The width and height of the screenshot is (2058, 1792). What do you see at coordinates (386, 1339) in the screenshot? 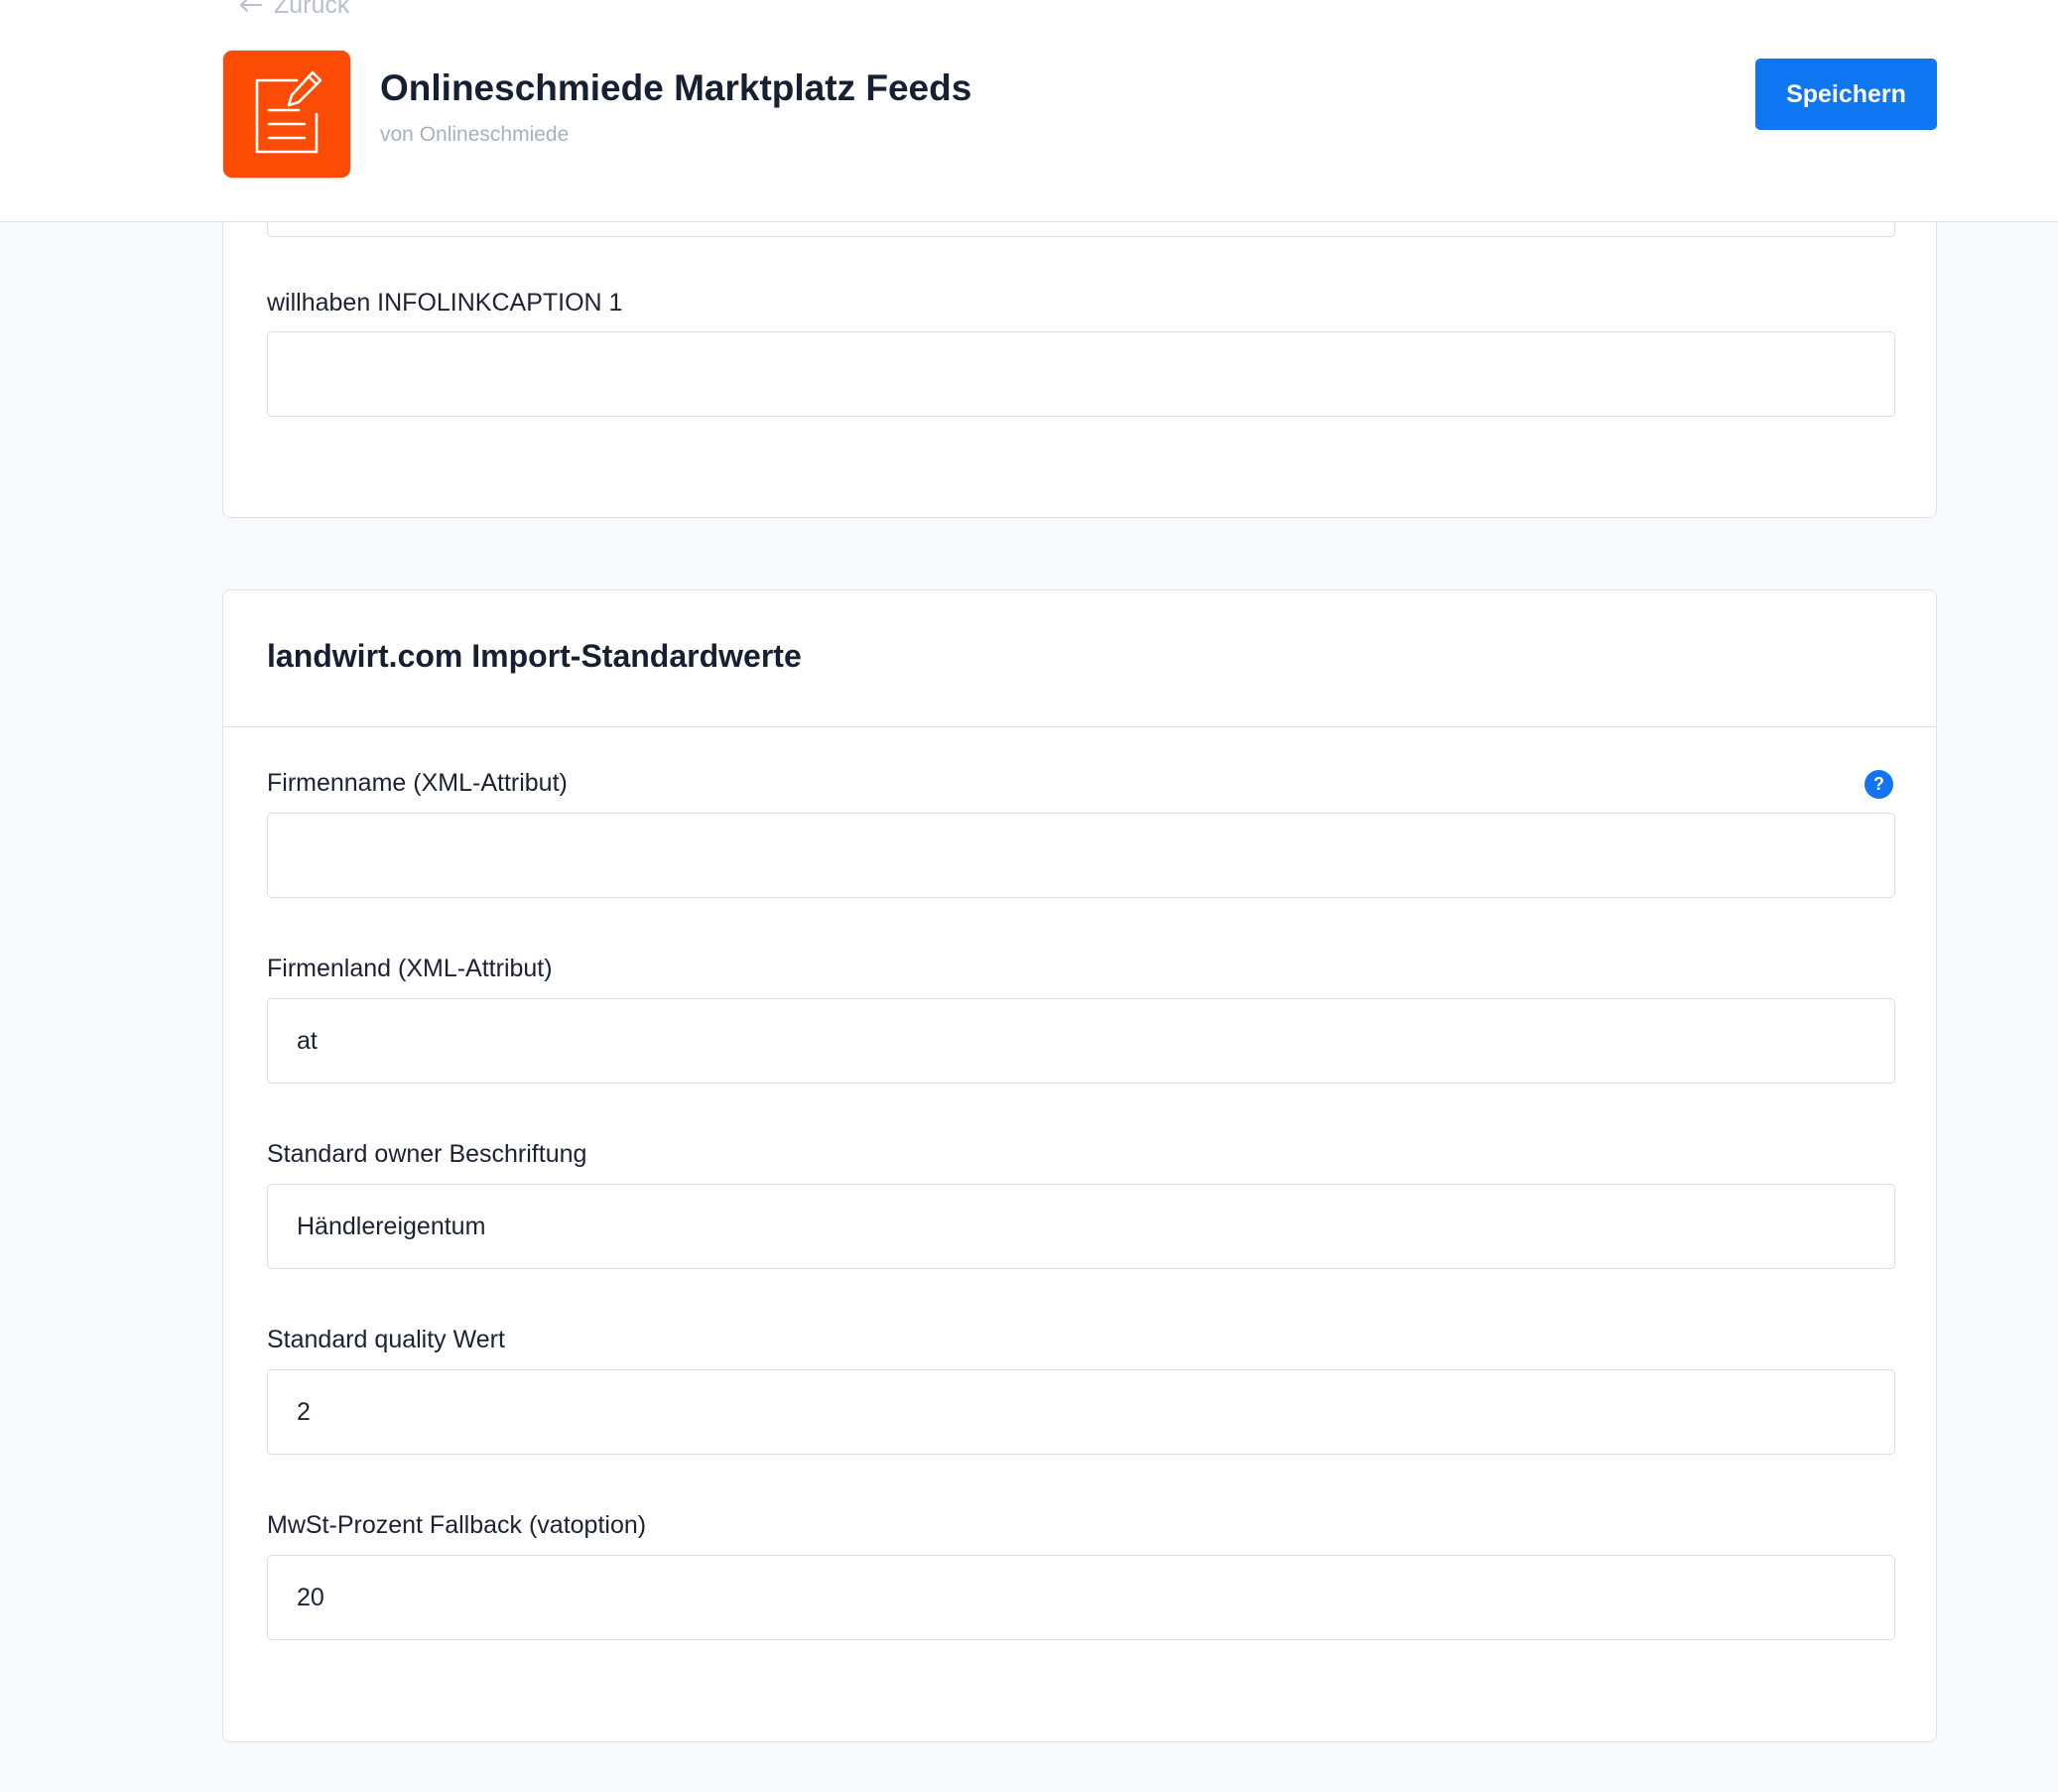
I see `quality-value-label: Standard quality Wert` at bounding box center [386, 1339].